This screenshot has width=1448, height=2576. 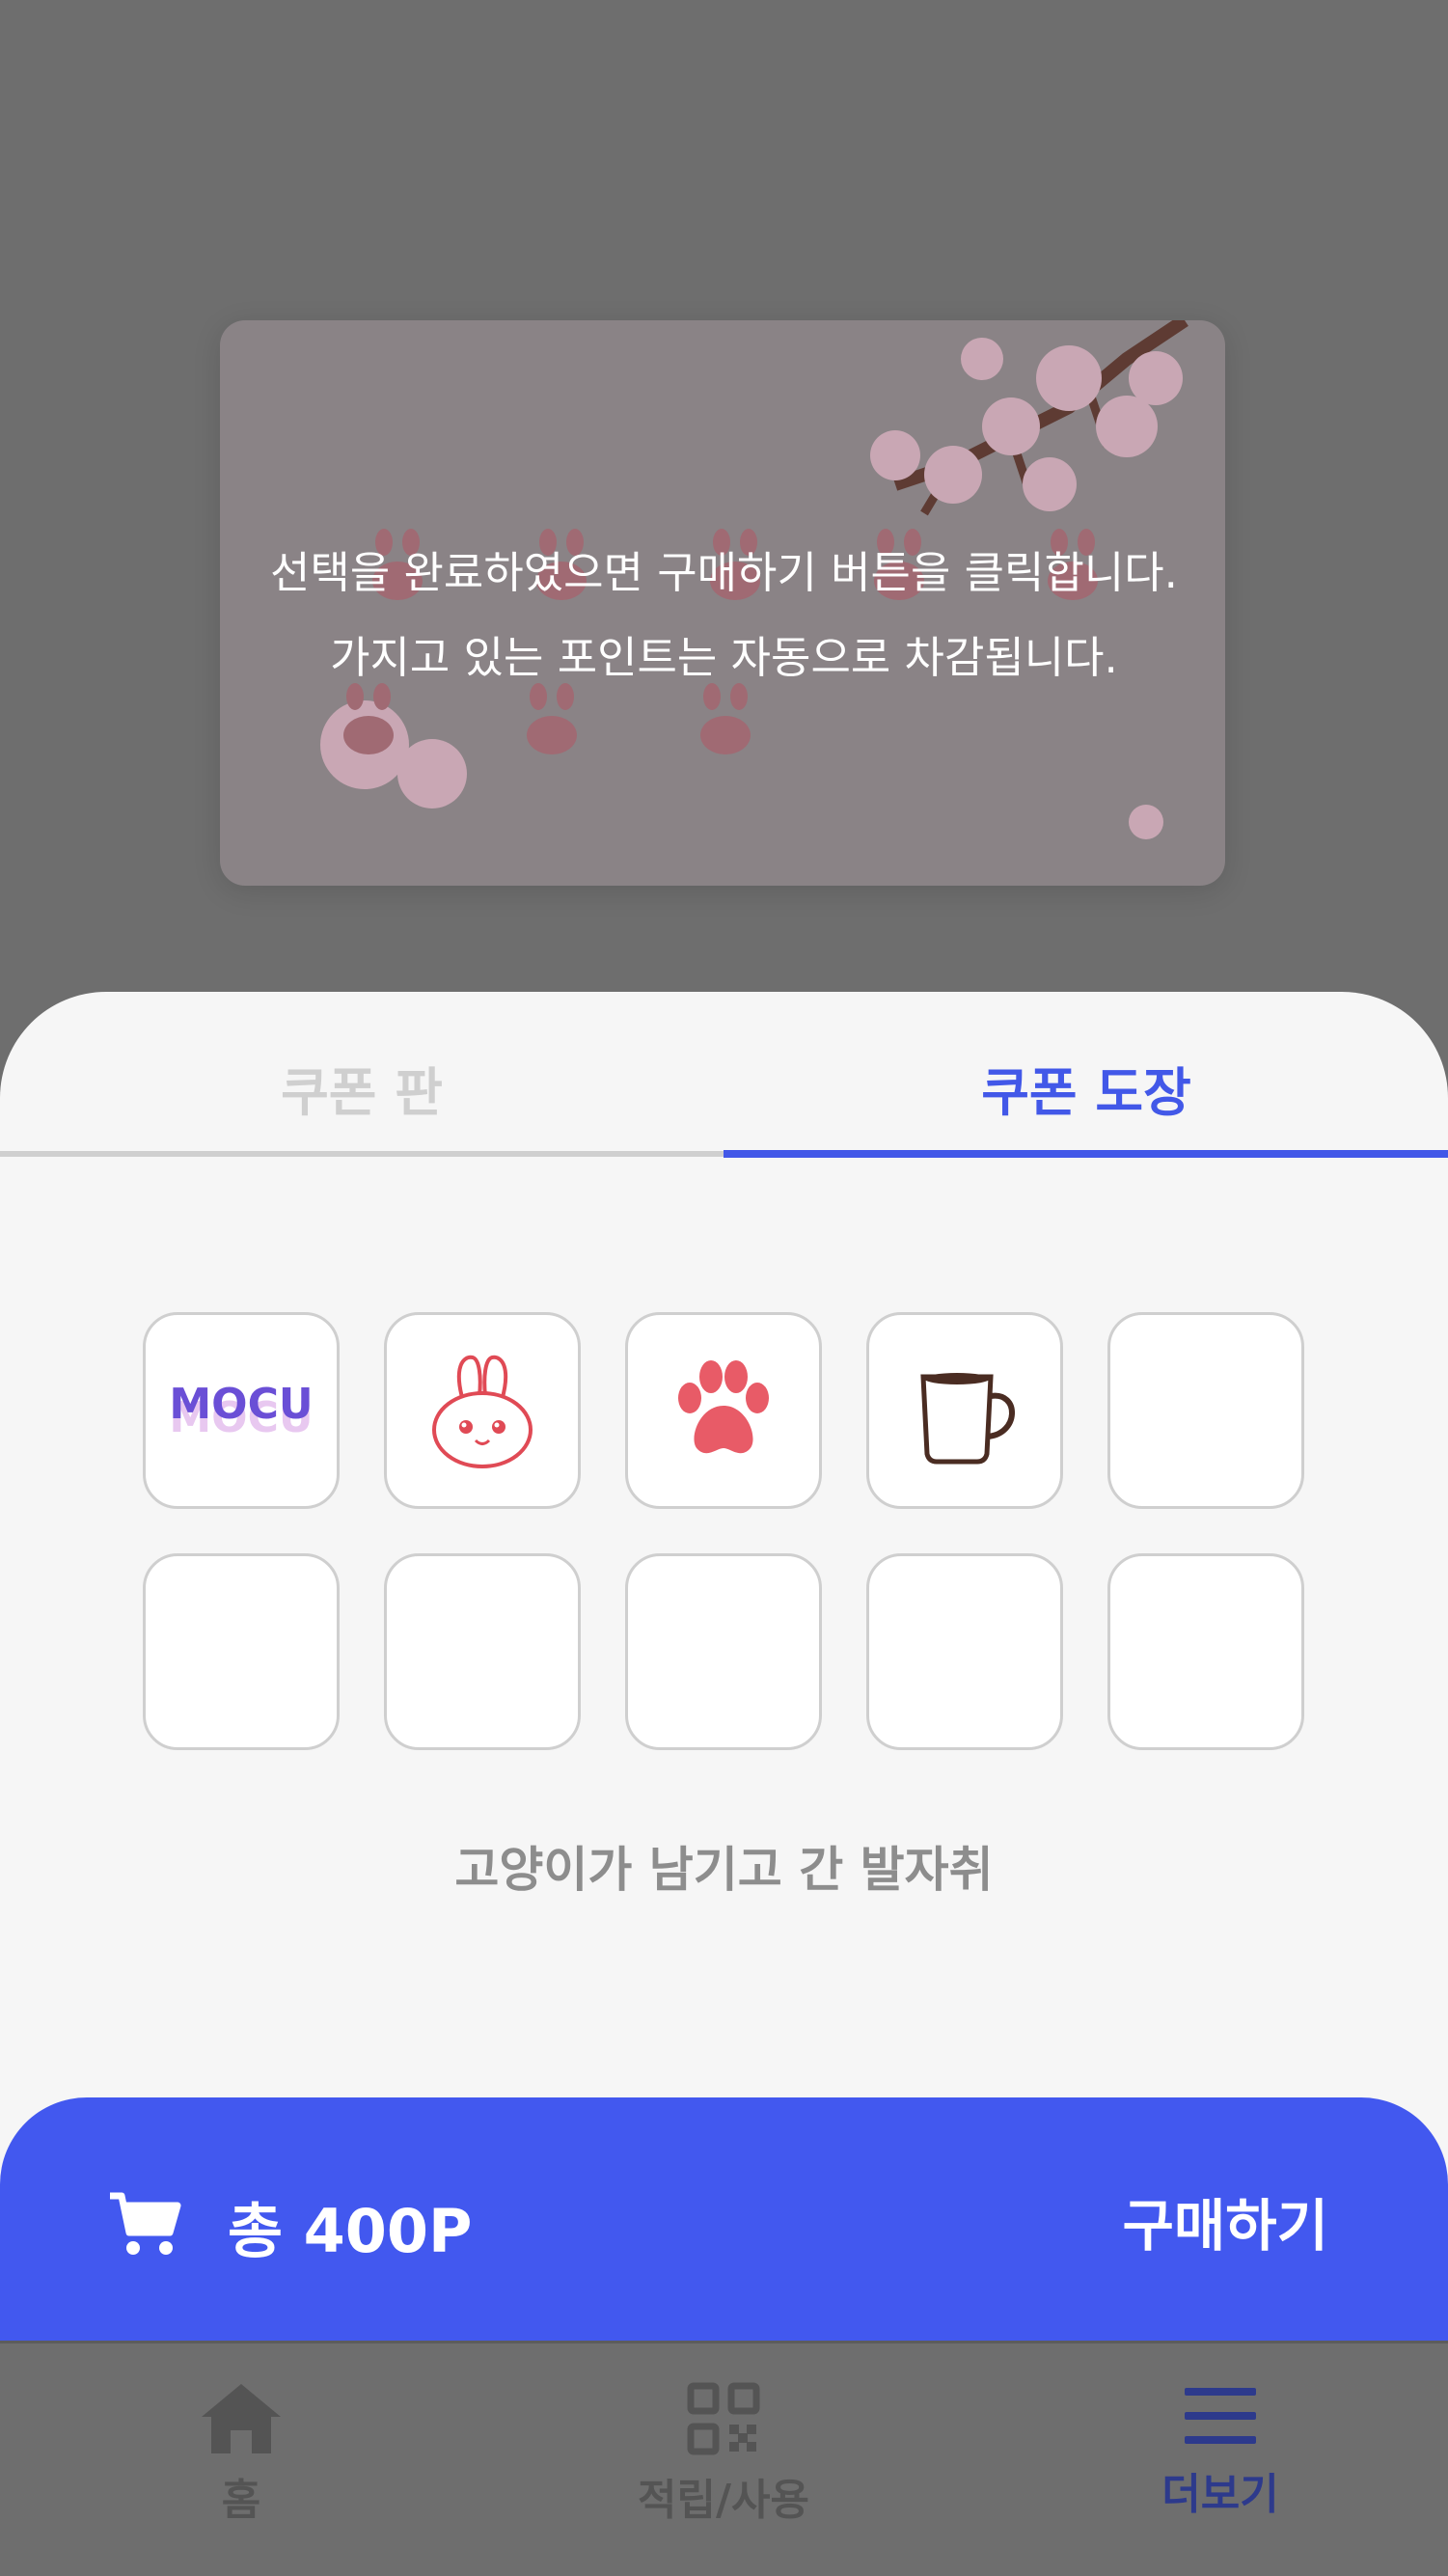 I want to click on home-icon, so click(x=241, y=2418).